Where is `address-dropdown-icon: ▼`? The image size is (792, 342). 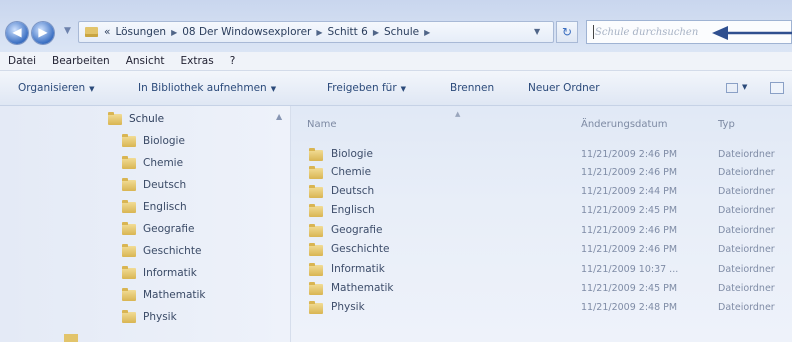 address-dropdown-icon: ▼ is located at coordinates (537, 31).